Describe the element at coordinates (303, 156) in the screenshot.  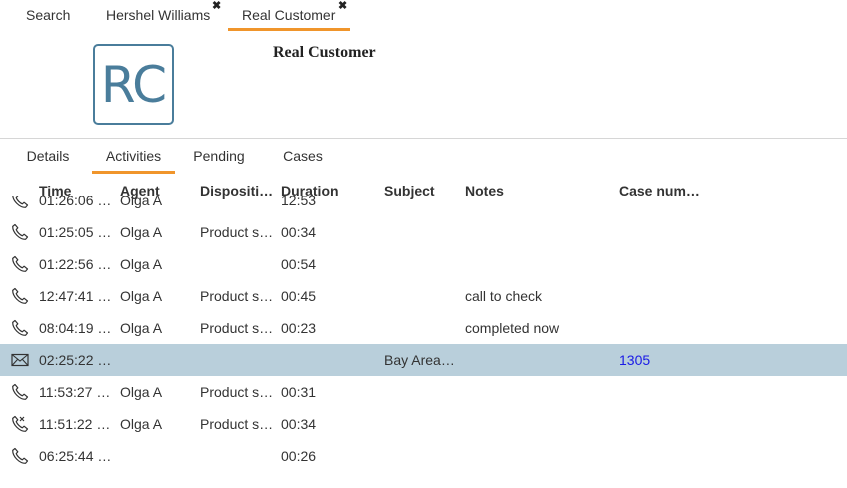
I see `tab-cases: Cases` at that location.